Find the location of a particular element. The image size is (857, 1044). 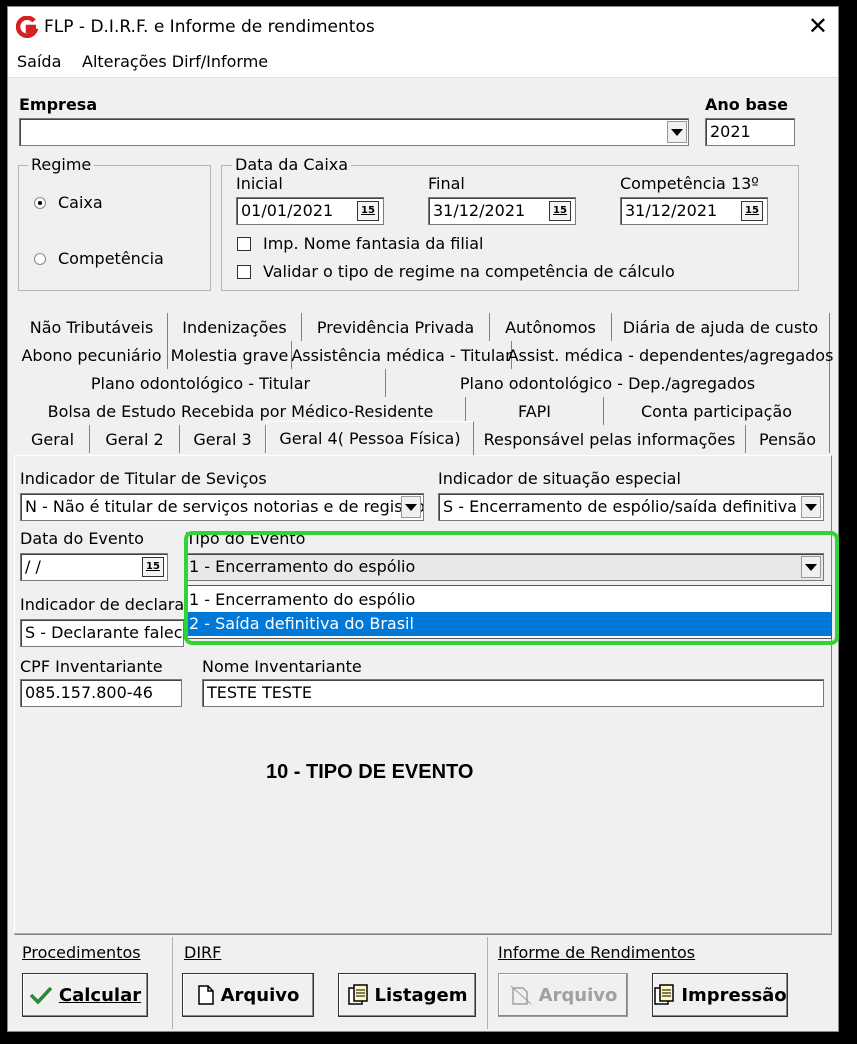

ind-titular-dropdown-button is located at coordinates (411, 507).